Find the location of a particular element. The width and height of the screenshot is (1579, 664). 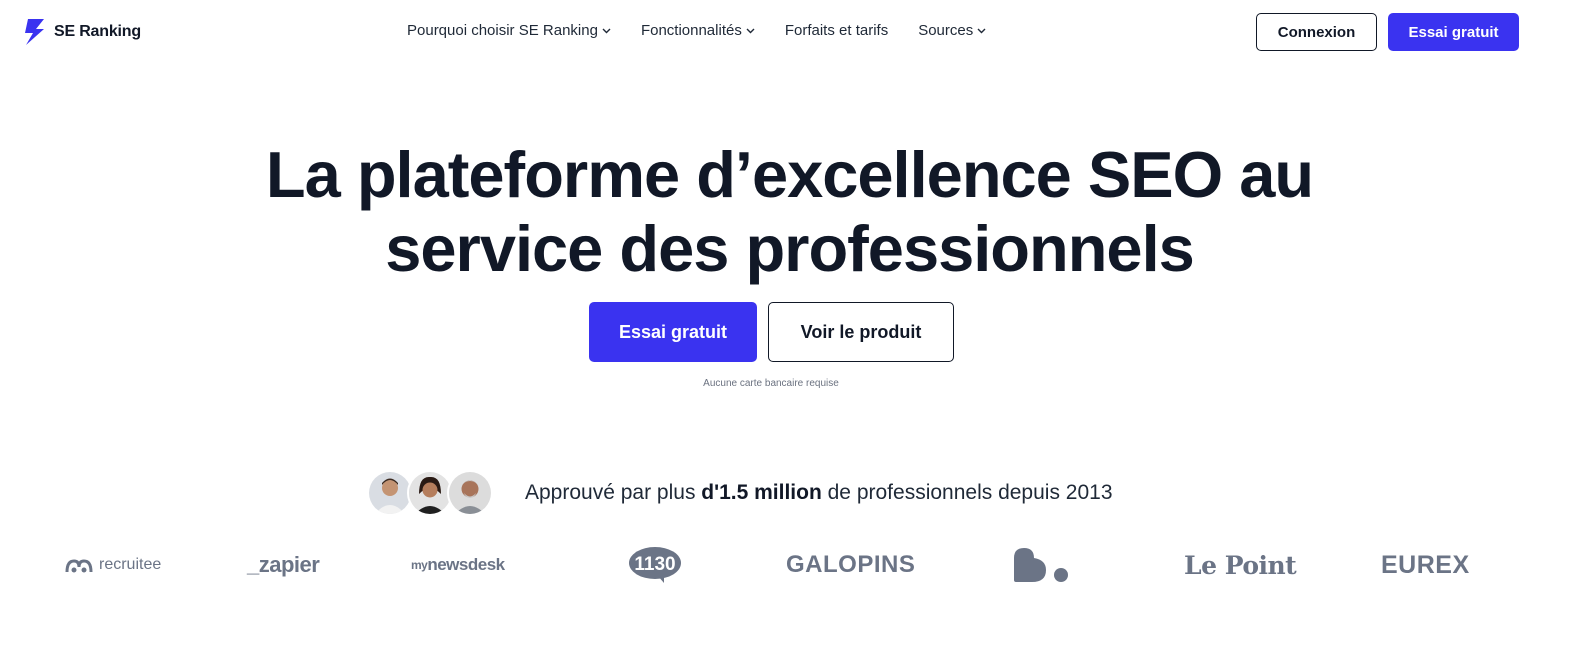

hero-title-line1: La plateforme d’excellence SEO au is located at coordinates (789, 174).